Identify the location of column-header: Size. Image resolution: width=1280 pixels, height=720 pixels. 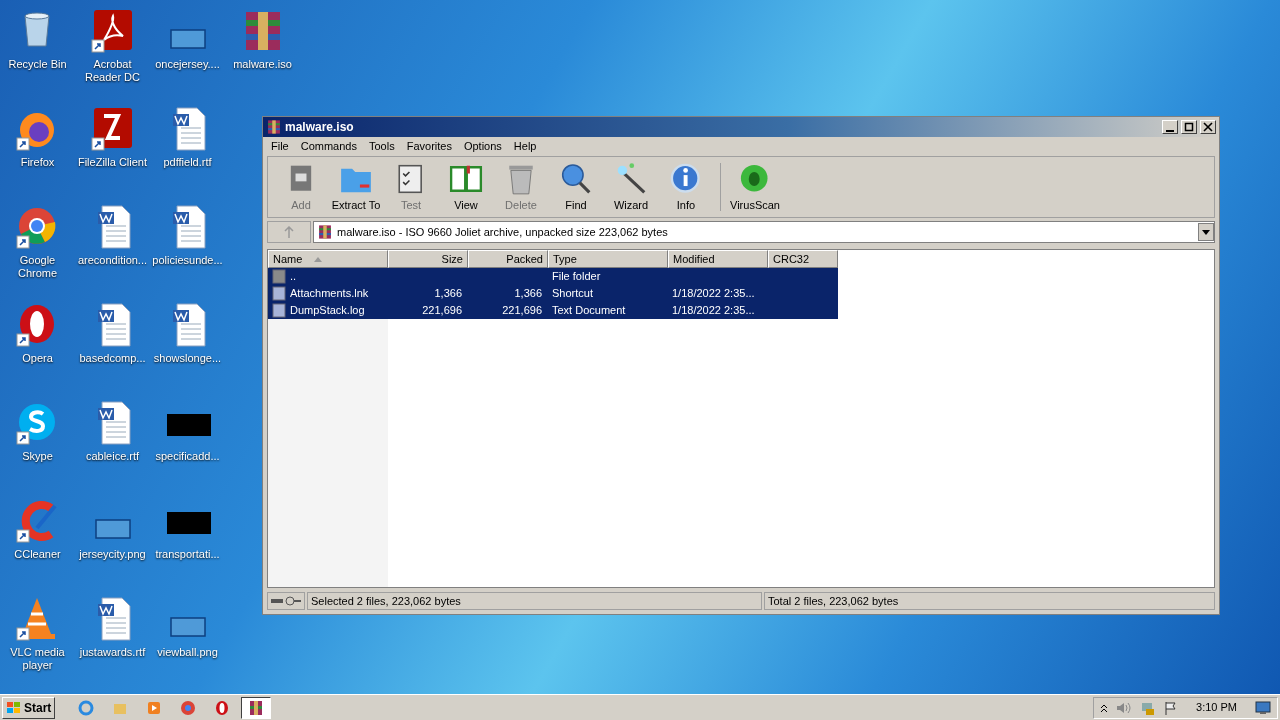
(428, 259).